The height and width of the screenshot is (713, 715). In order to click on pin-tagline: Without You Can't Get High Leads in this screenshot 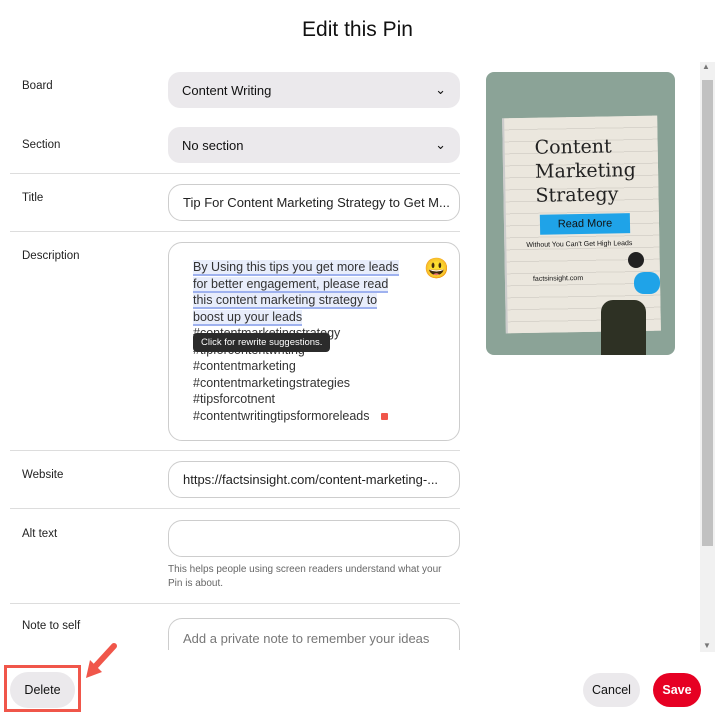, I will do `click(579, 244)`.